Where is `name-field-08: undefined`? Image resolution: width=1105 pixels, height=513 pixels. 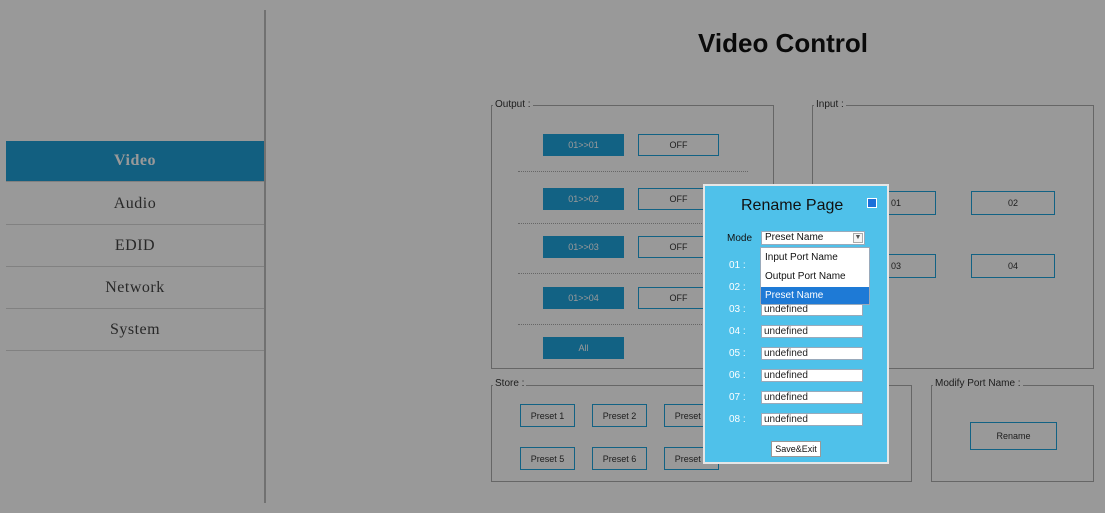
name-field-08: undefined is located at coordinates (812, 419).